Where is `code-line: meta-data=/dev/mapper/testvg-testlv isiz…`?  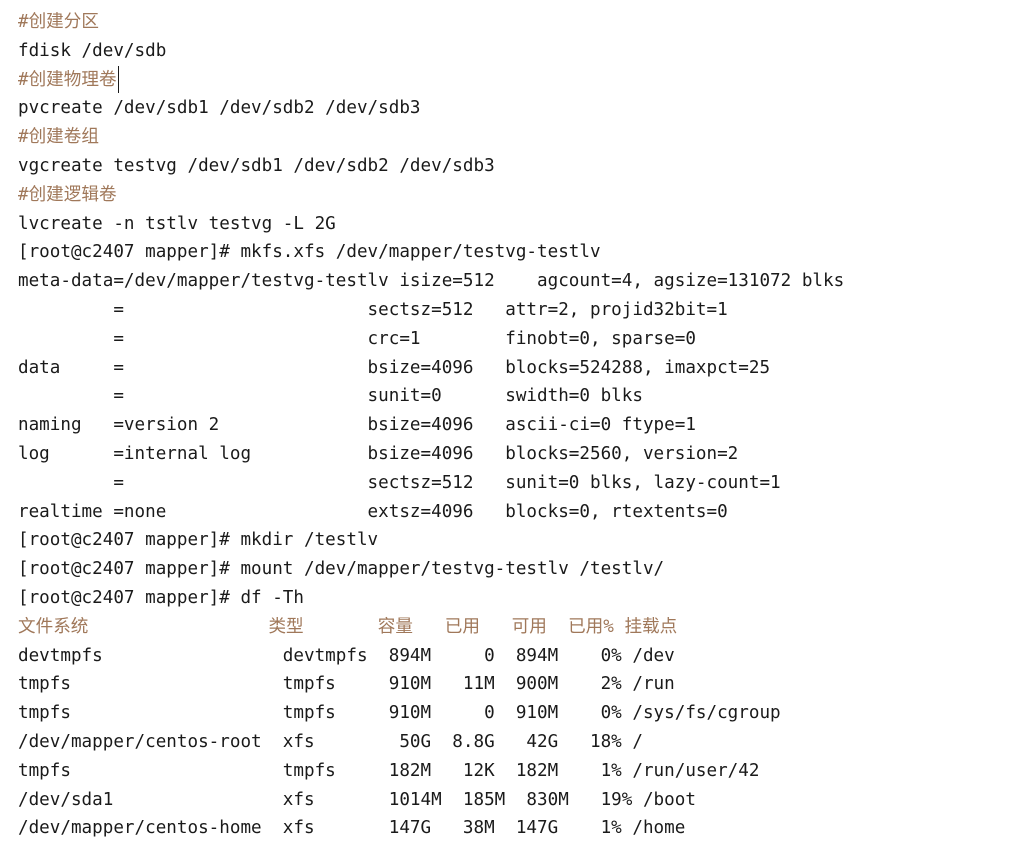 code-line: meta-data=/dev/mapper/testvg-testlv isiz… is located at coordinates (431, 281).